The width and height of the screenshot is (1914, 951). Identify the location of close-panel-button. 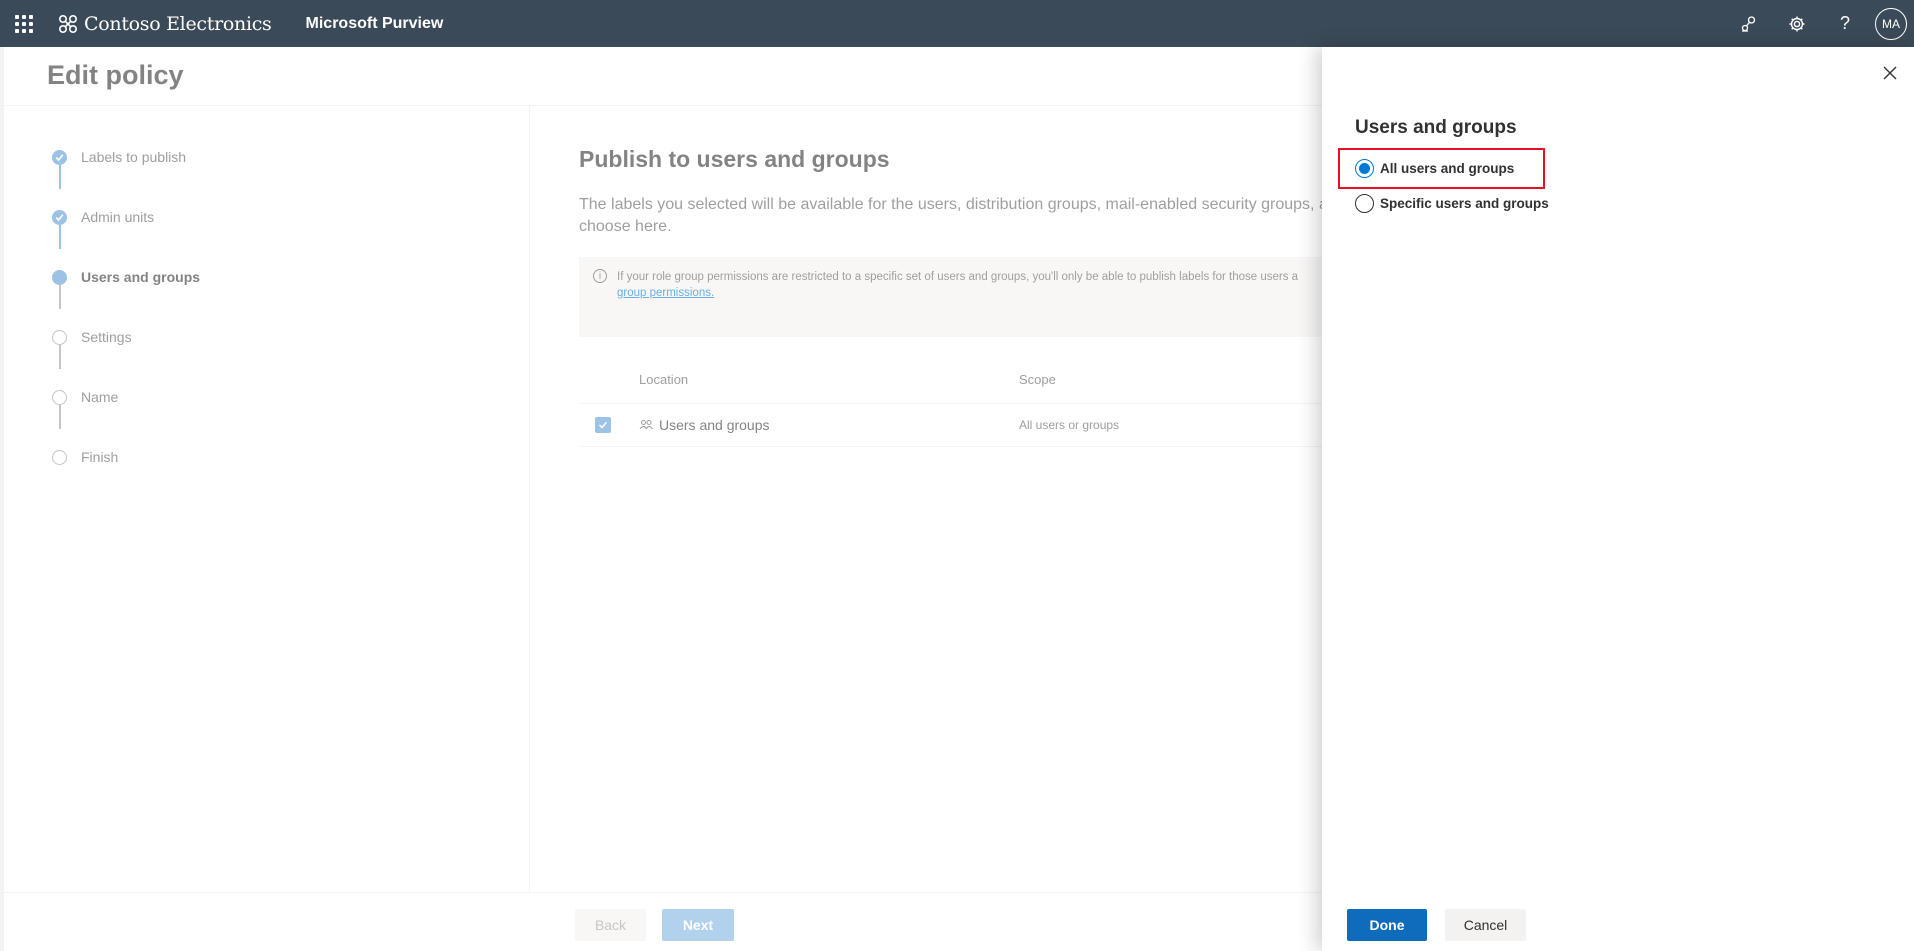
(1890, 73).